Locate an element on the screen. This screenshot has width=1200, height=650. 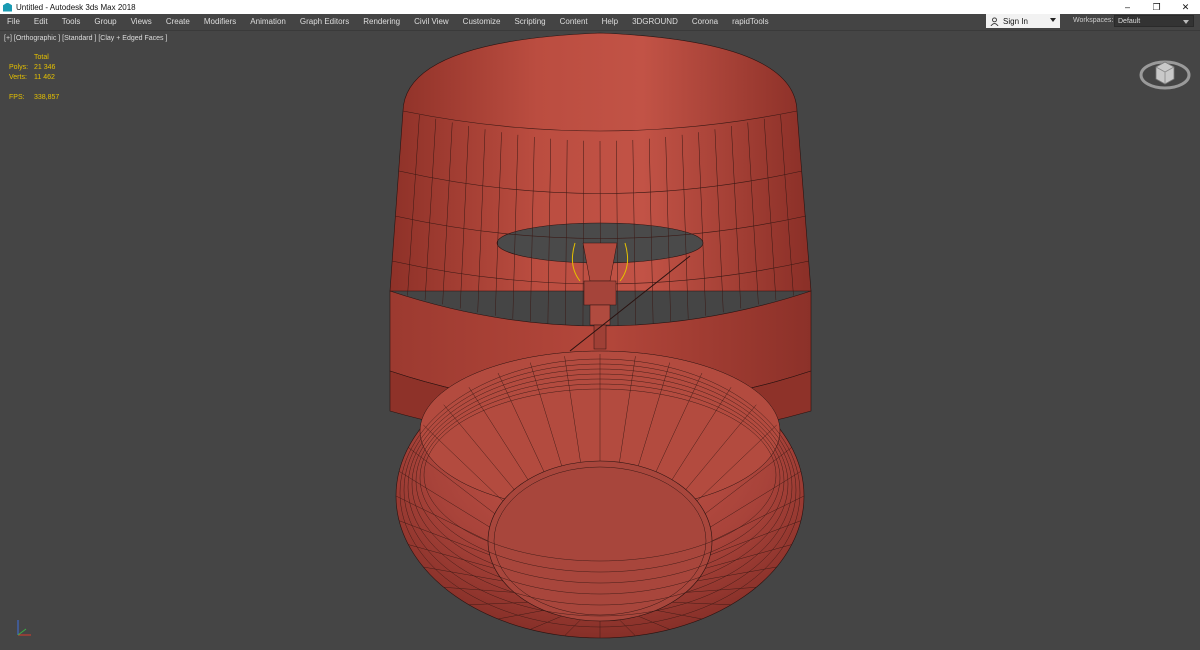
restore-icon: ❐ is located at coordinates (1156, 7).